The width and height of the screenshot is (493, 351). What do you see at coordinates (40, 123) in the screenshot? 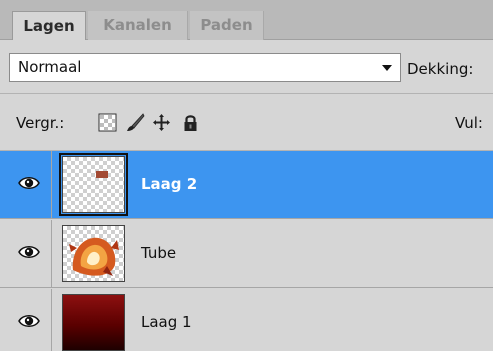
I see `lock-label: Vergr.:` at bounding box center [40, 123].